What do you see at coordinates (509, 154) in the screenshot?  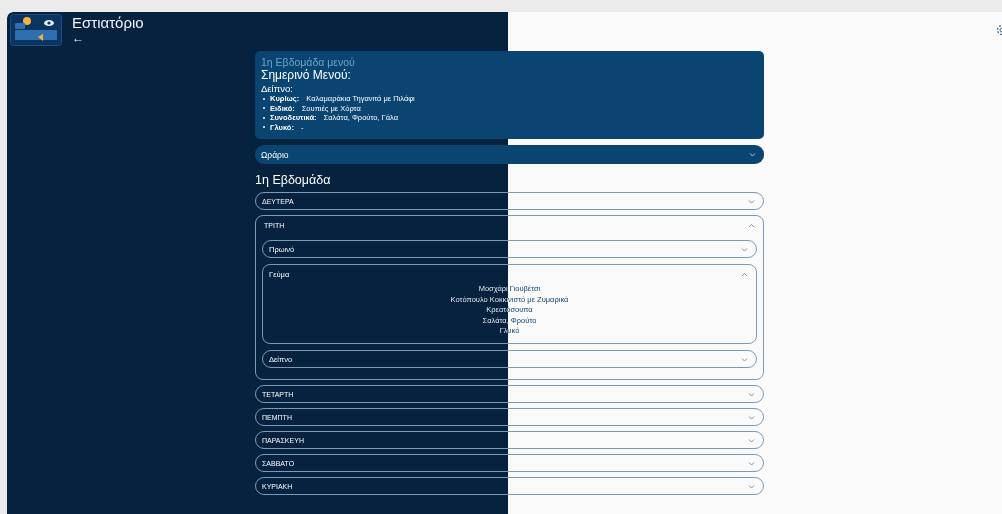 I see `schedule-accordion: Ωράριο` at bounding box center [509, 154].